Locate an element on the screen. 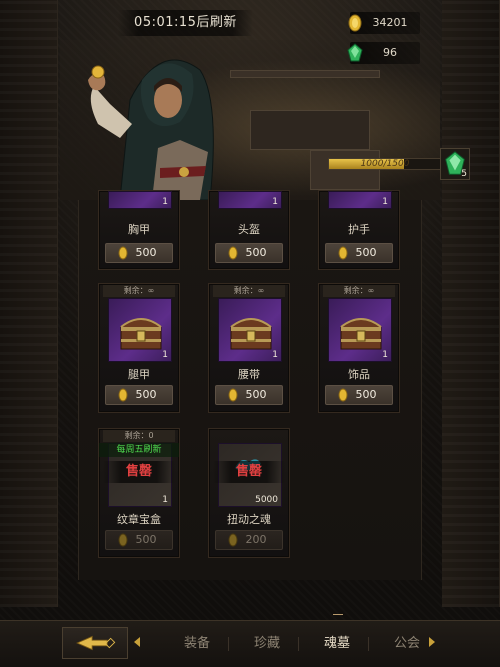 This screenshot has height=667, width=500. chevron-right-icon is located at coordinates (432, 642).